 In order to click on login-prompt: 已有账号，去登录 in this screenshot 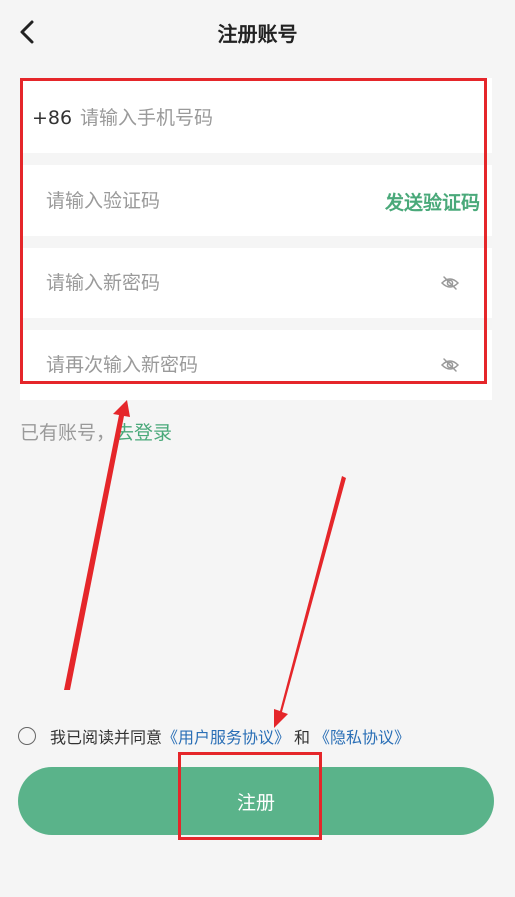, I will do `click(96, 431)`.